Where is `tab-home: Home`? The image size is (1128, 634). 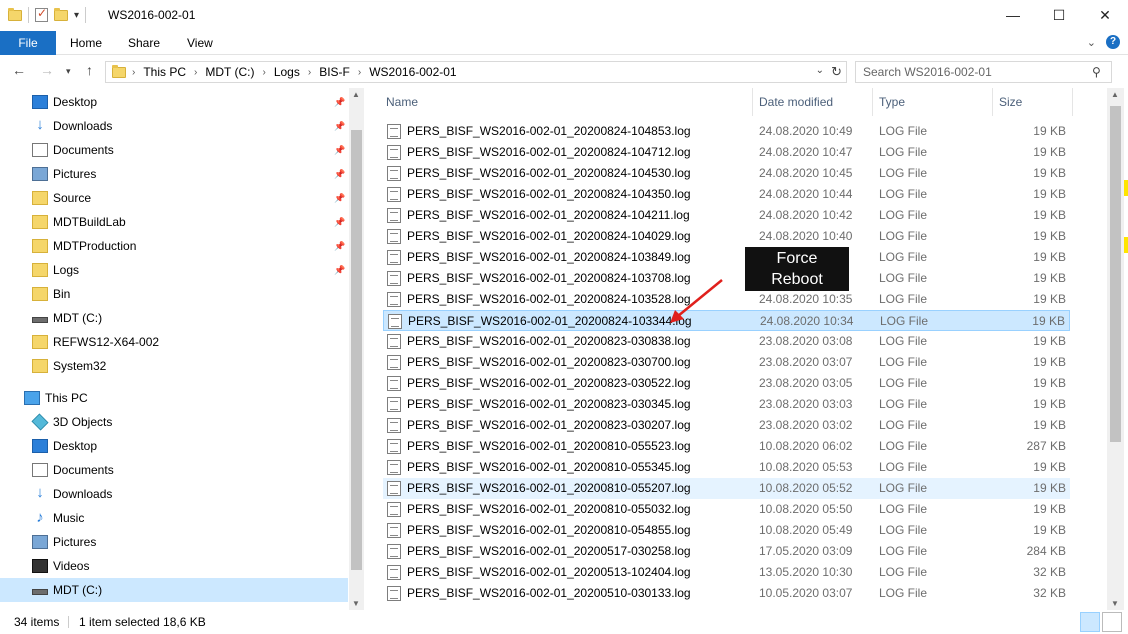 tab-home: Home is located at coordinates (86, 43).